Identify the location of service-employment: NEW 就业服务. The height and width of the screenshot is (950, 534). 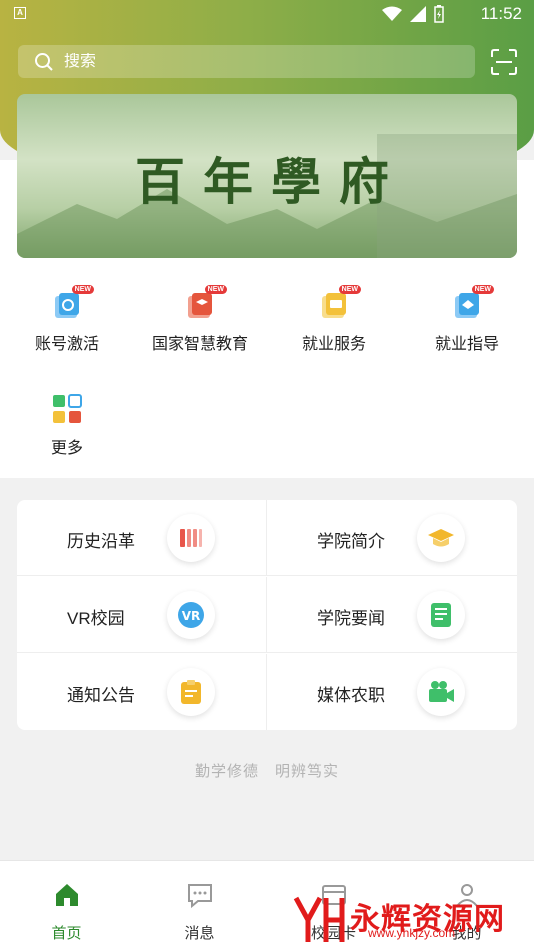
(334, 317).